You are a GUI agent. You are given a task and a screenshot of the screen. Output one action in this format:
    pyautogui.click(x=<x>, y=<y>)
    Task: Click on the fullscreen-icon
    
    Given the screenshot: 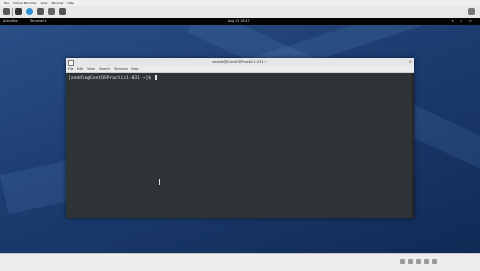 What is the action you would take?
    pyautogui.click(x=51, y=11)
    